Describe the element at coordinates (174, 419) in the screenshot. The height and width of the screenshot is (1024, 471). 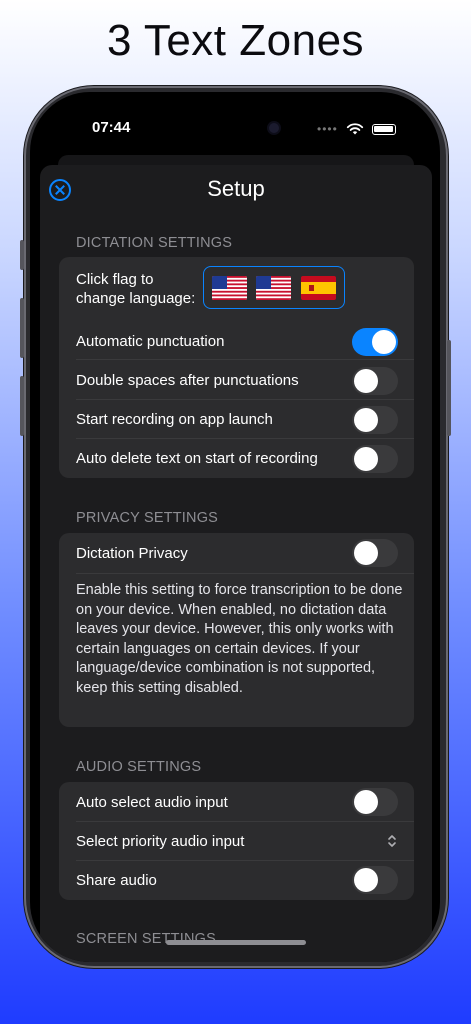
I see `setting-label: Start recording on app launch` at that location.